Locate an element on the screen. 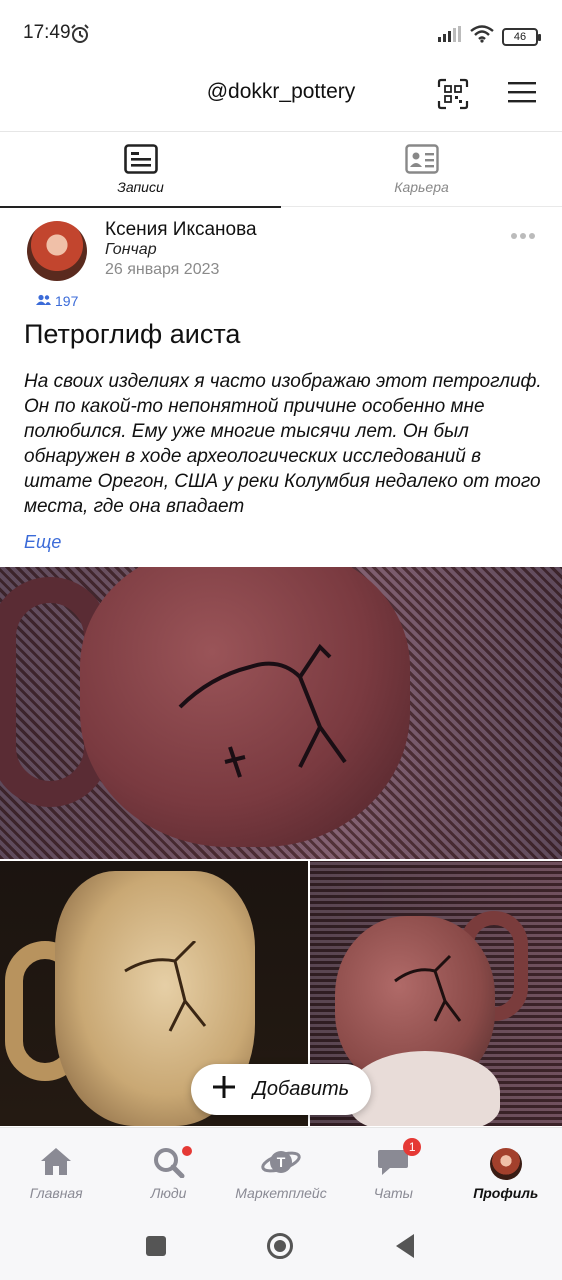  nav-label-chats: Чаты is located at coordinates (393, 1193).